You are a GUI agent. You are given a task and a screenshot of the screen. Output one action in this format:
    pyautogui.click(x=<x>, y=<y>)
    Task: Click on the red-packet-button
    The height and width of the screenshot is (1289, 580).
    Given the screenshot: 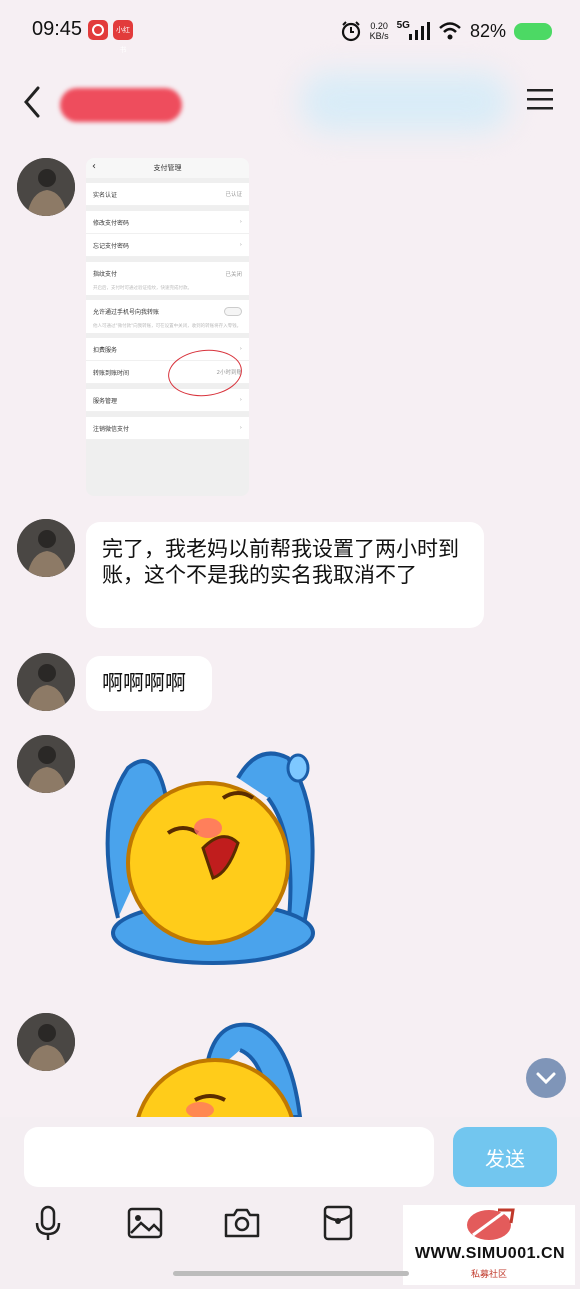 What is the action you would take?
    pyautogui.click(x=338, y=1223)
    